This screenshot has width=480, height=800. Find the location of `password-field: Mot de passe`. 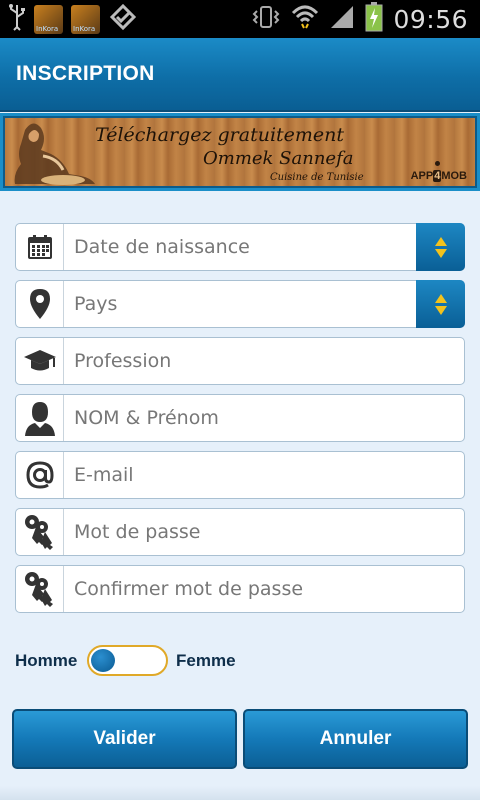

password-field: Mot de passe is located at coordinates (240, 532).